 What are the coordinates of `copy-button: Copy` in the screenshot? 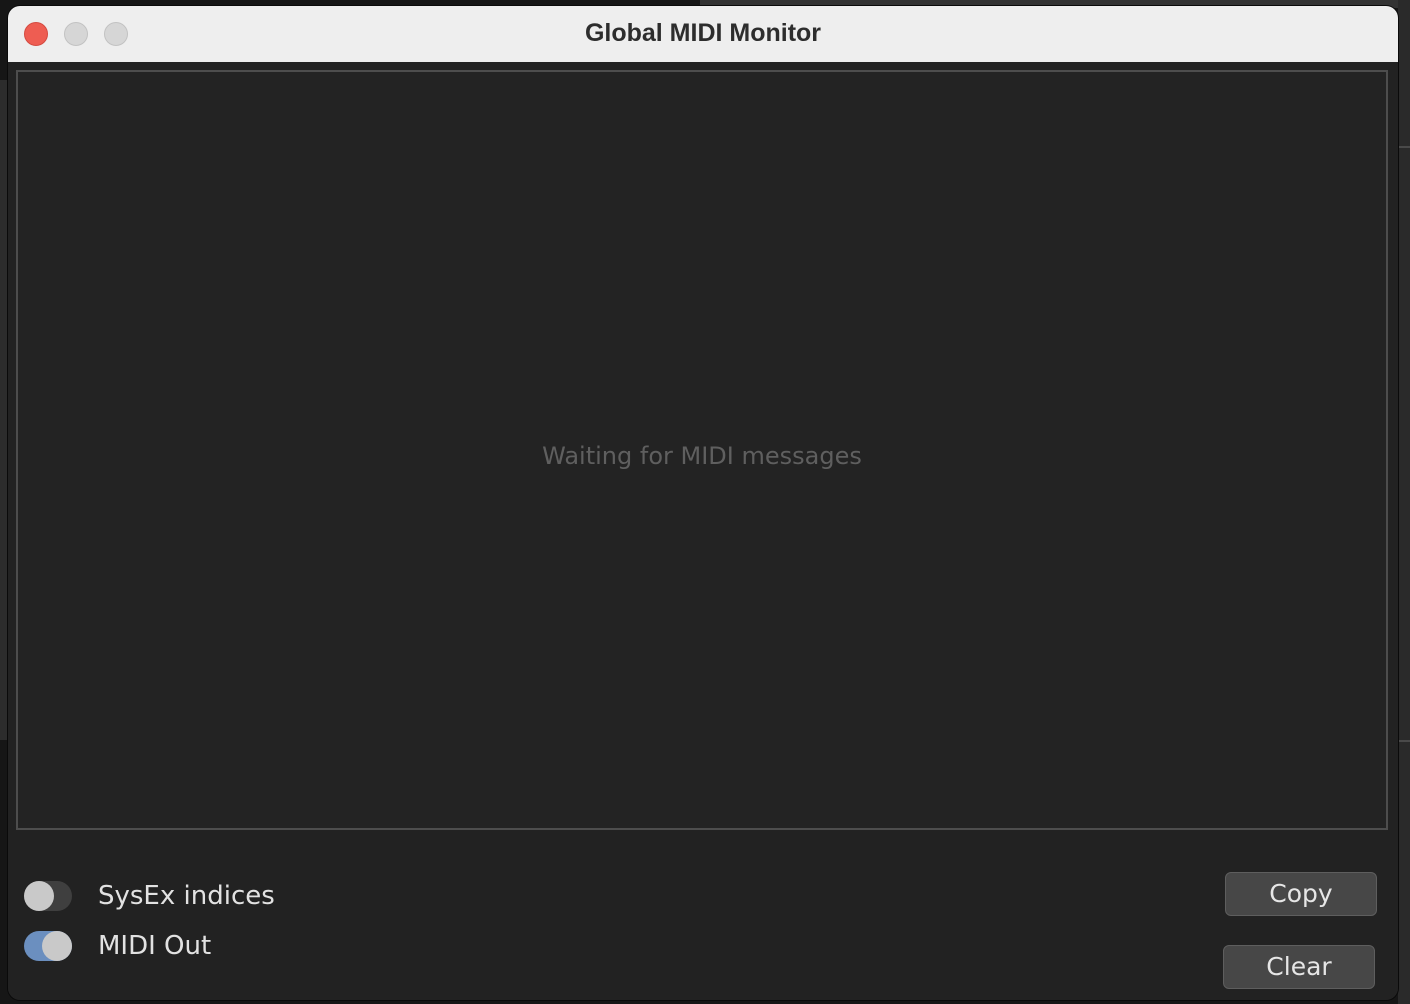 It's located at (1301, 894).